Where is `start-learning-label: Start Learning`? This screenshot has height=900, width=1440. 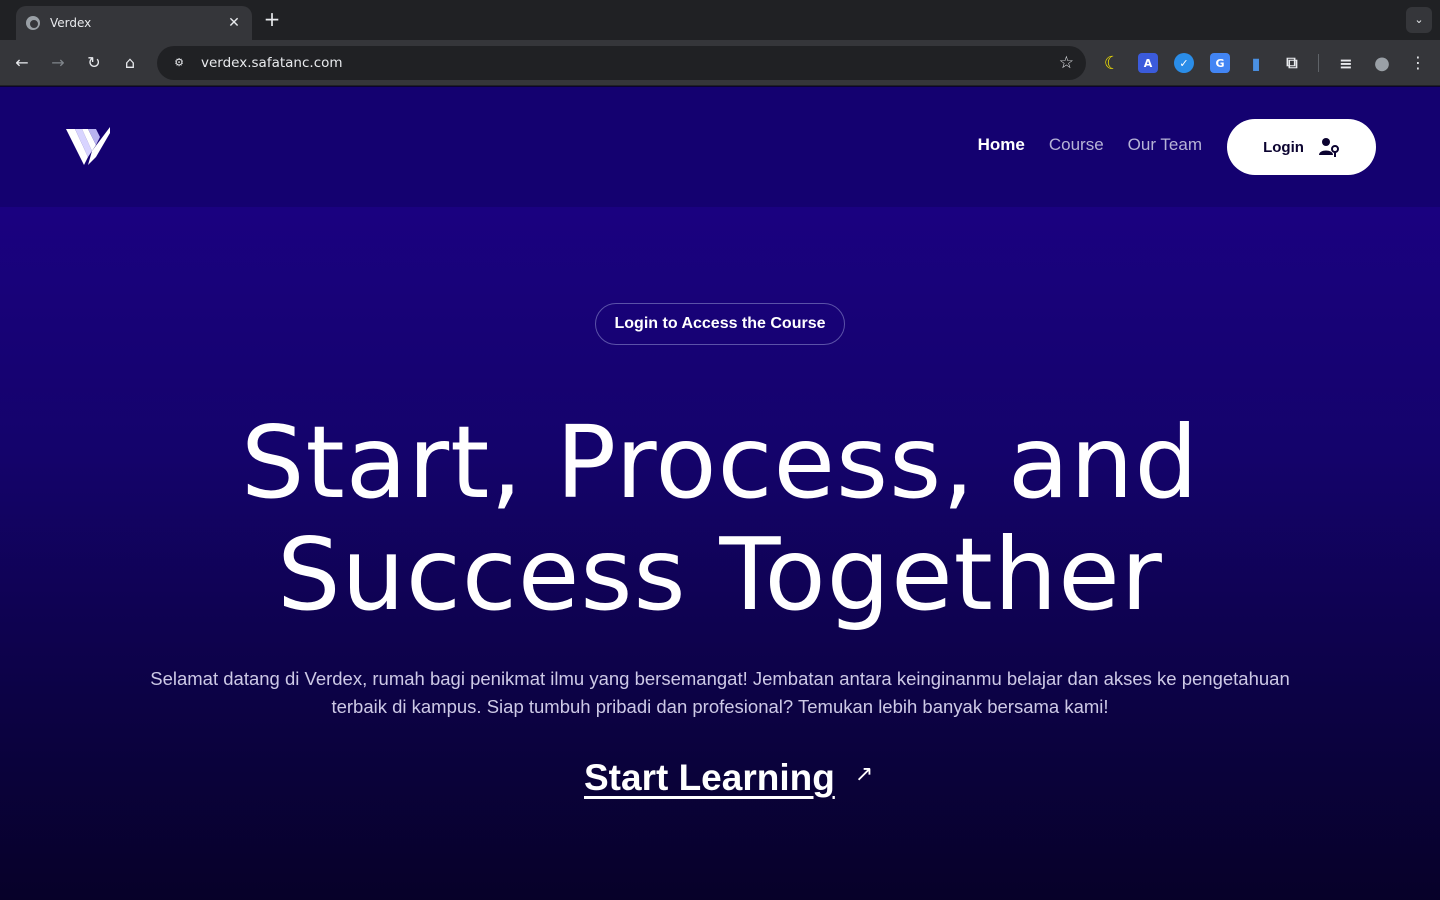 start-learning-label: Start Learning is located at coordinates (709, 777).